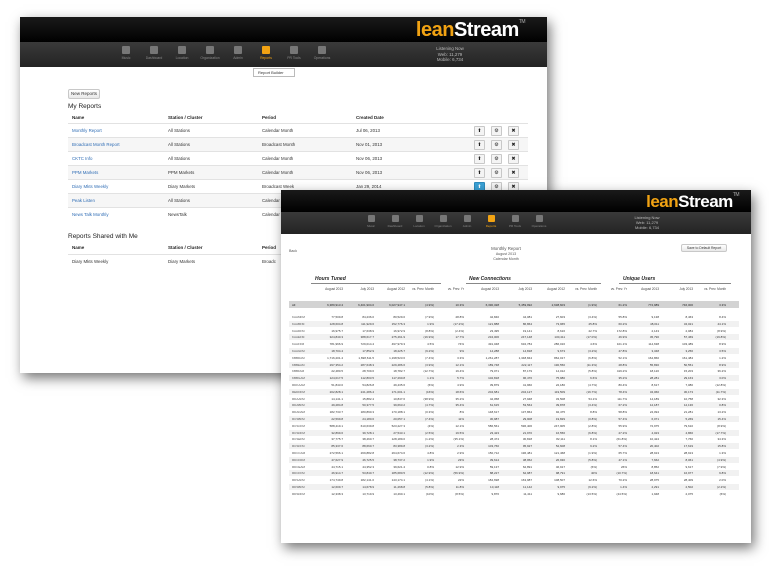  I want to click on data-cell: 12,187, so click(654, 405).